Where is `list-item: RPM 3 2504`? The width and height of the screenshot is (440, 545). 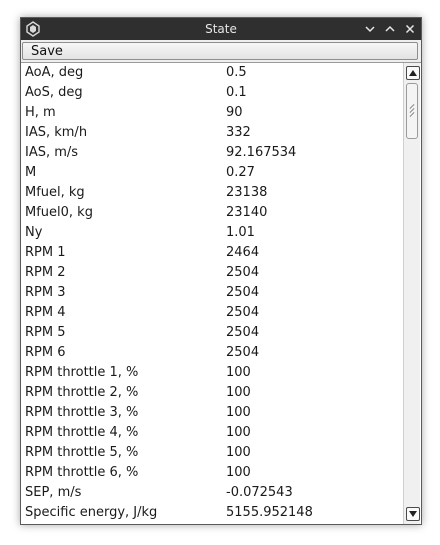
list-item: RPM 3 2504 is located at coordinates (212, 293).